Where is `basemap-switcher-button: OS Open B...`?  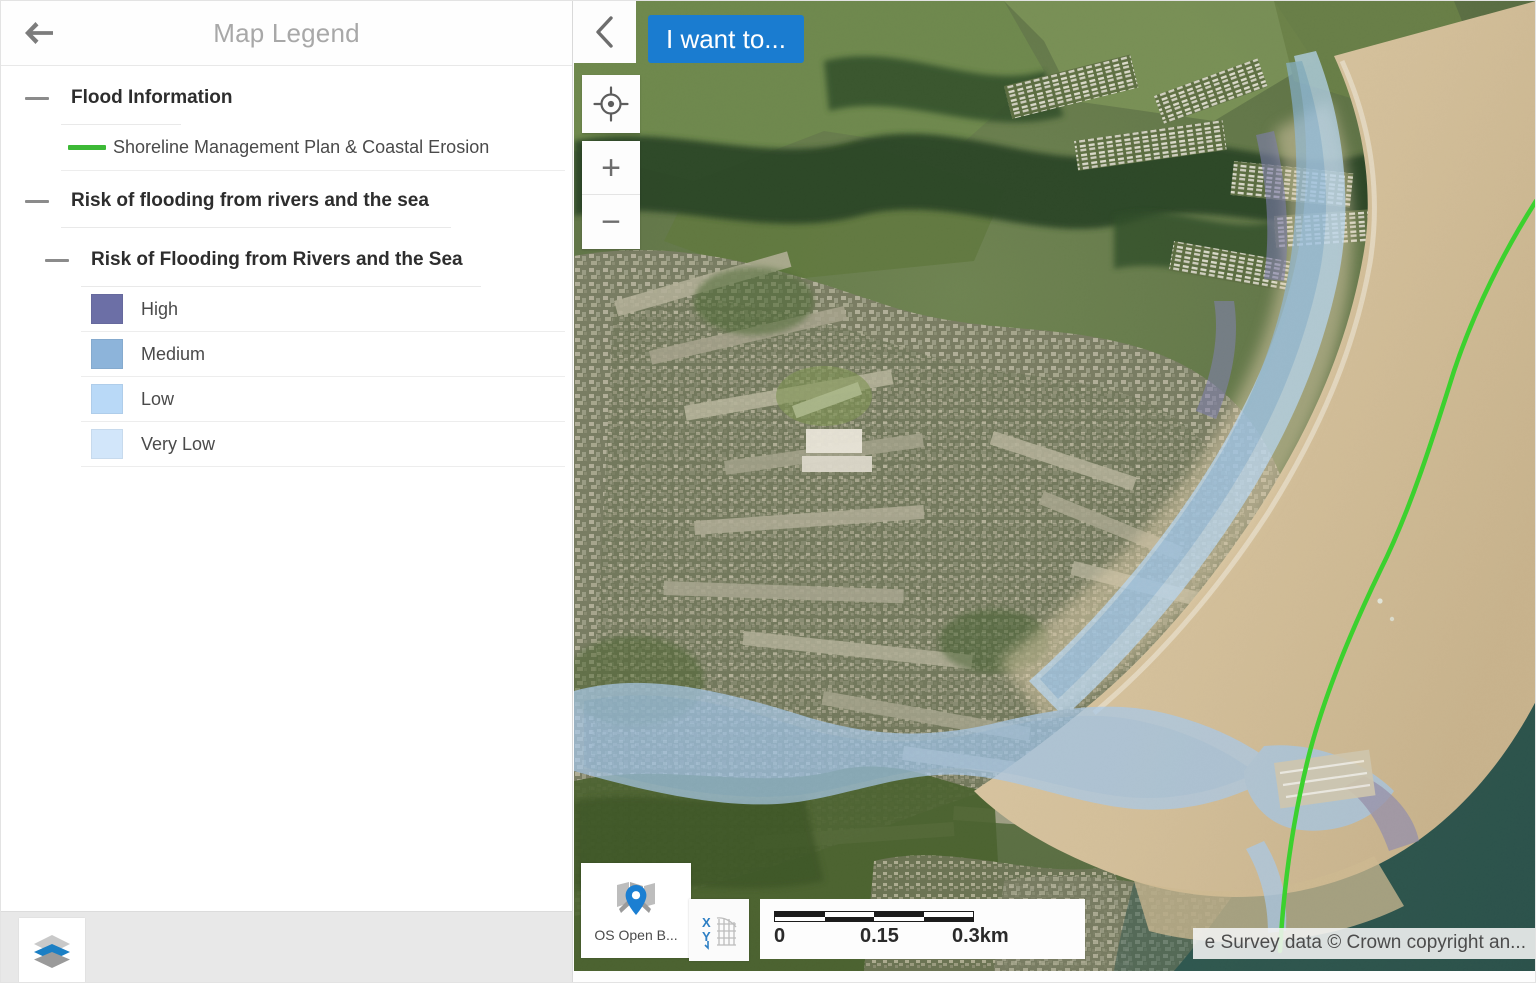 basemap-switcher-button: OS Open B... is located at coordinates (636, 910).